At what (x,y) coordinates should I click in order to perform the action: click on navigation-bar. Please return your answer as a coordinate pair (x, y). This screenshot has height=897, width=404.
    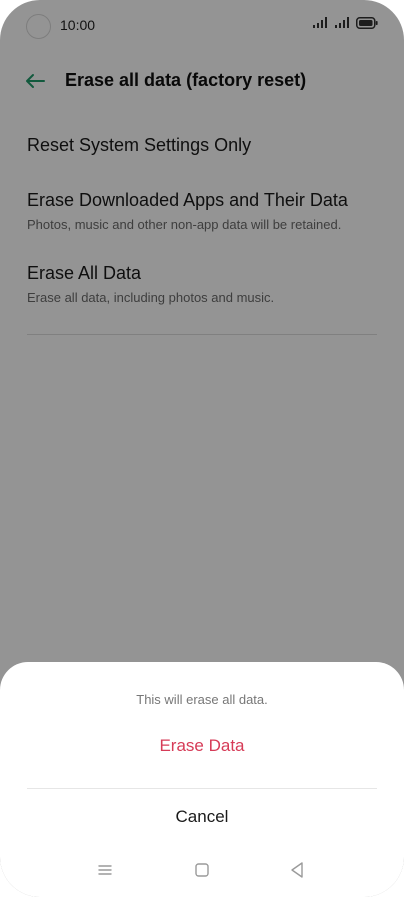
    Looking at the image, I should click on (202, 873).